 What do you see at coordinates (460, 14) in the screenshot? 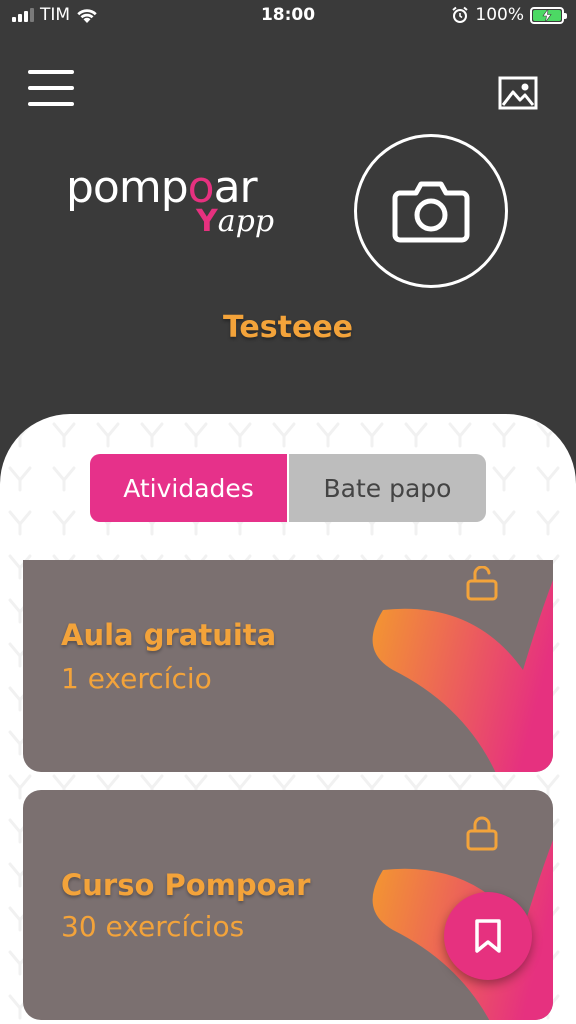
I see `alarm-icon` at bounding box center [460, 14].